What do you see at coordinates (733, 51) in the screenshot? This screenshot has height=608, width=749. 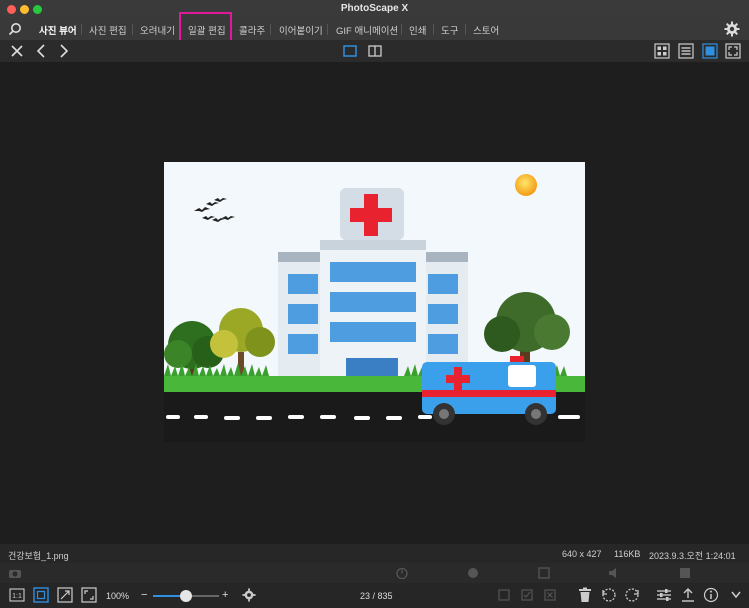 I see `fullscreen-icon` at bounding box center [733, 51].